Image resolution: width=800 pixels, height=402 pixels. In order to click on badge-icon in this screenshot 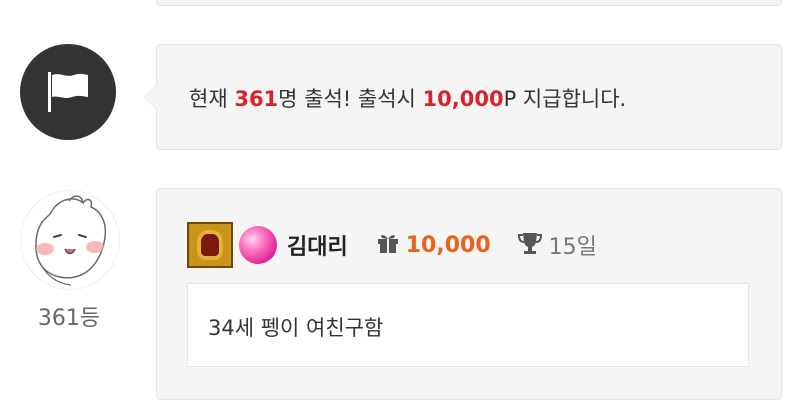, I will do `click(210, 245)`.